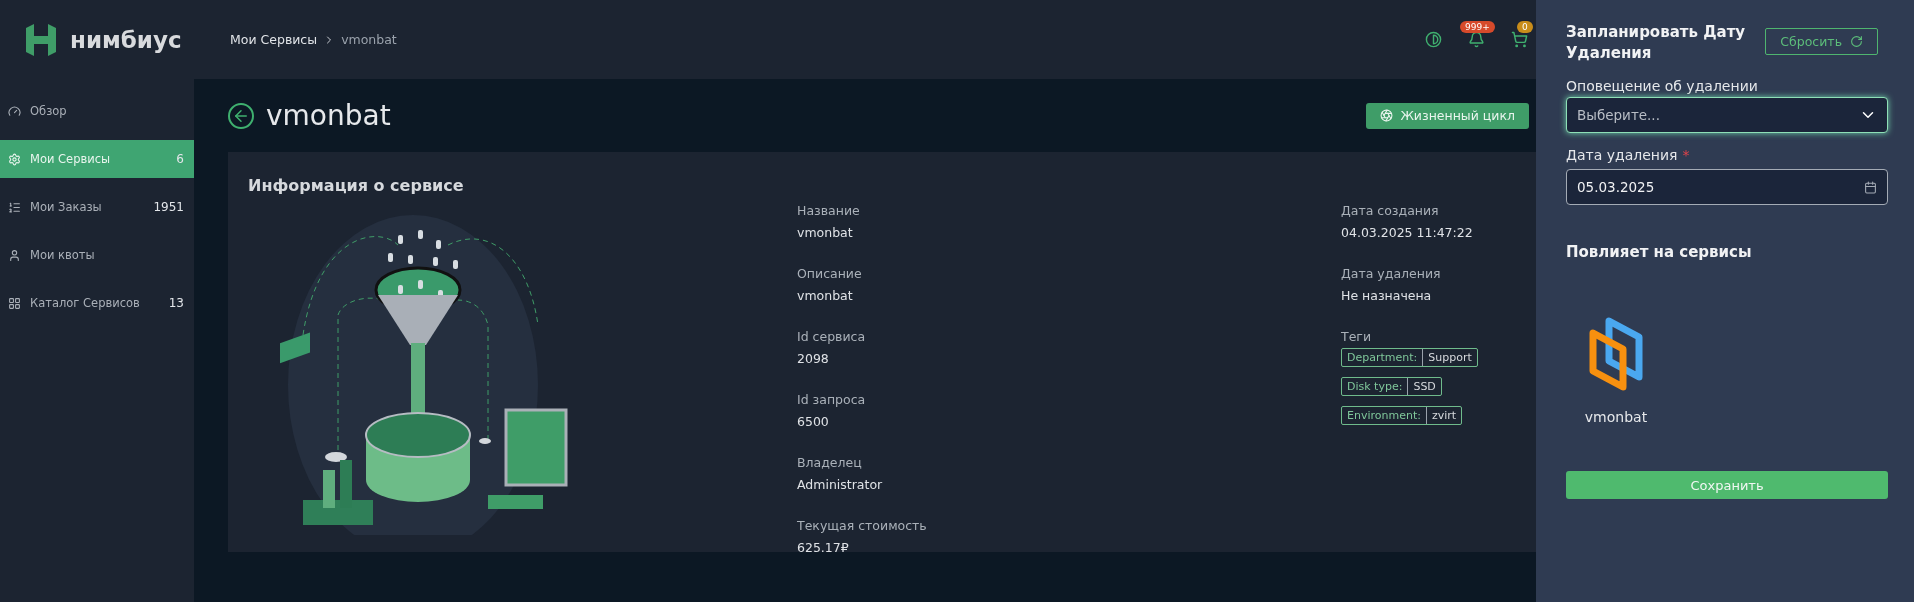 The height and width of the screenshot is (602, 1914). Describe the element at coordinates (274, 39) in the screenshot. I see `breadcrumb: Мои Сервисы` at that location.